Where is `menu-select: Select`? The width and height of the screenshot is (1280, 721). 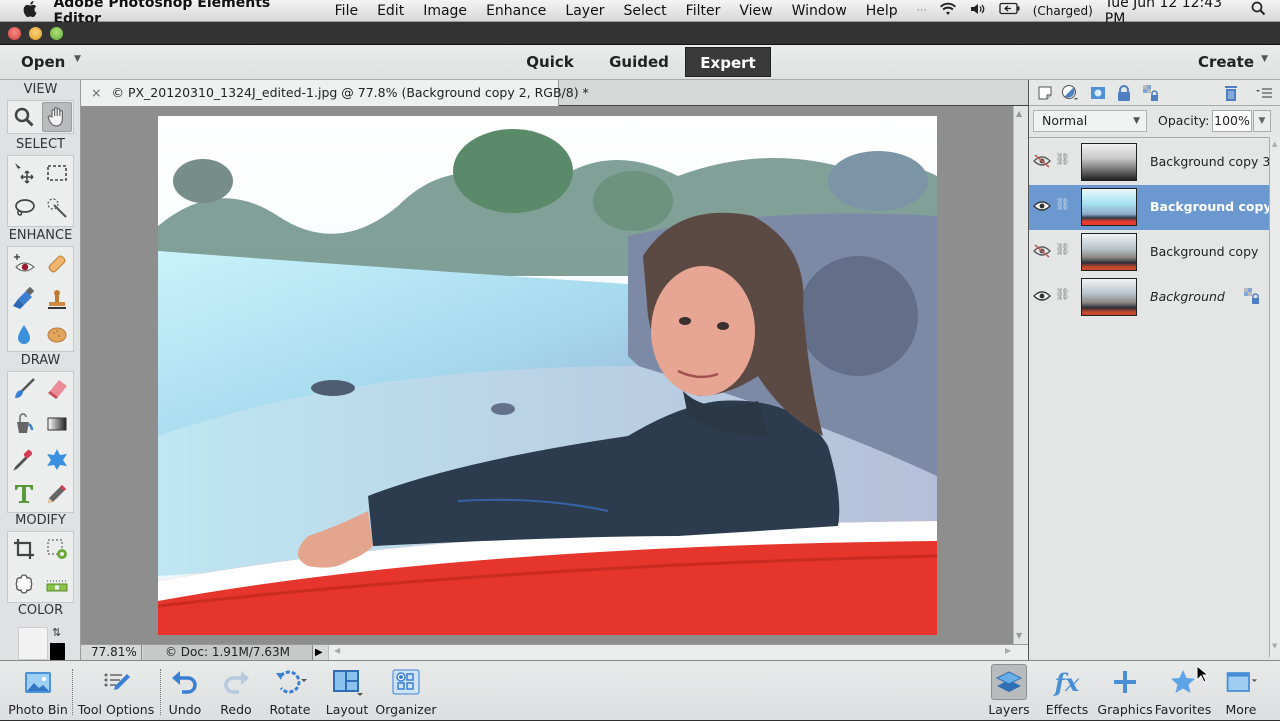 menu-select: Select is located at coordinates (644, 11).